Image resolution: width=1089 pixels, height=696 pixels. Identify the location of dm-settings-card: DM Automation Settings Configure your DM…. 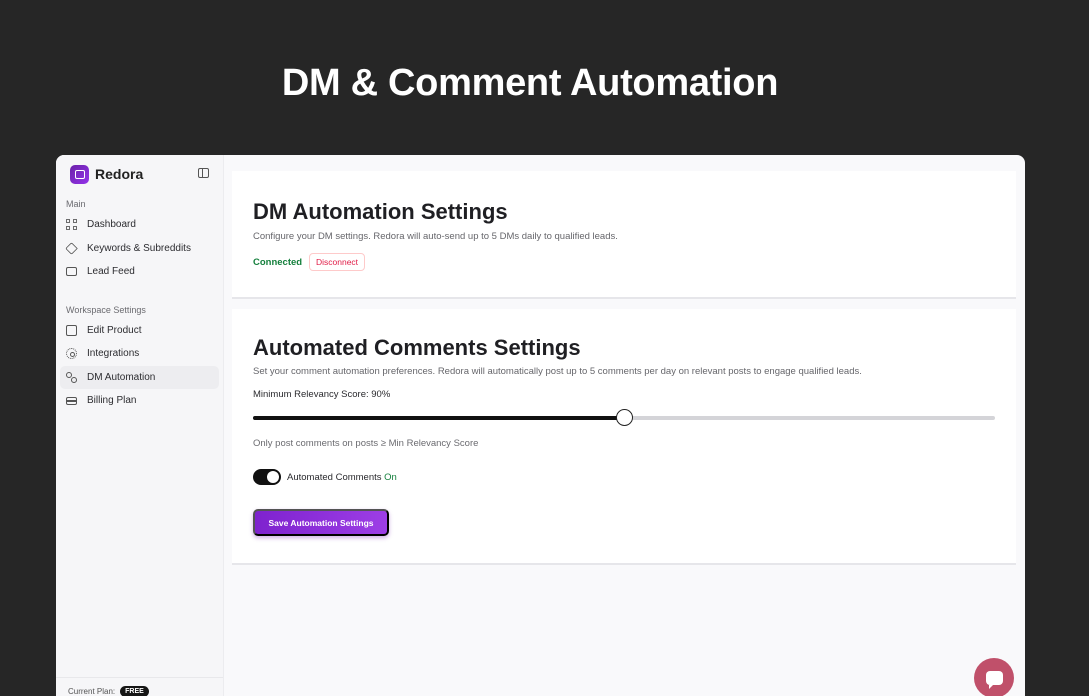
(624, 235).